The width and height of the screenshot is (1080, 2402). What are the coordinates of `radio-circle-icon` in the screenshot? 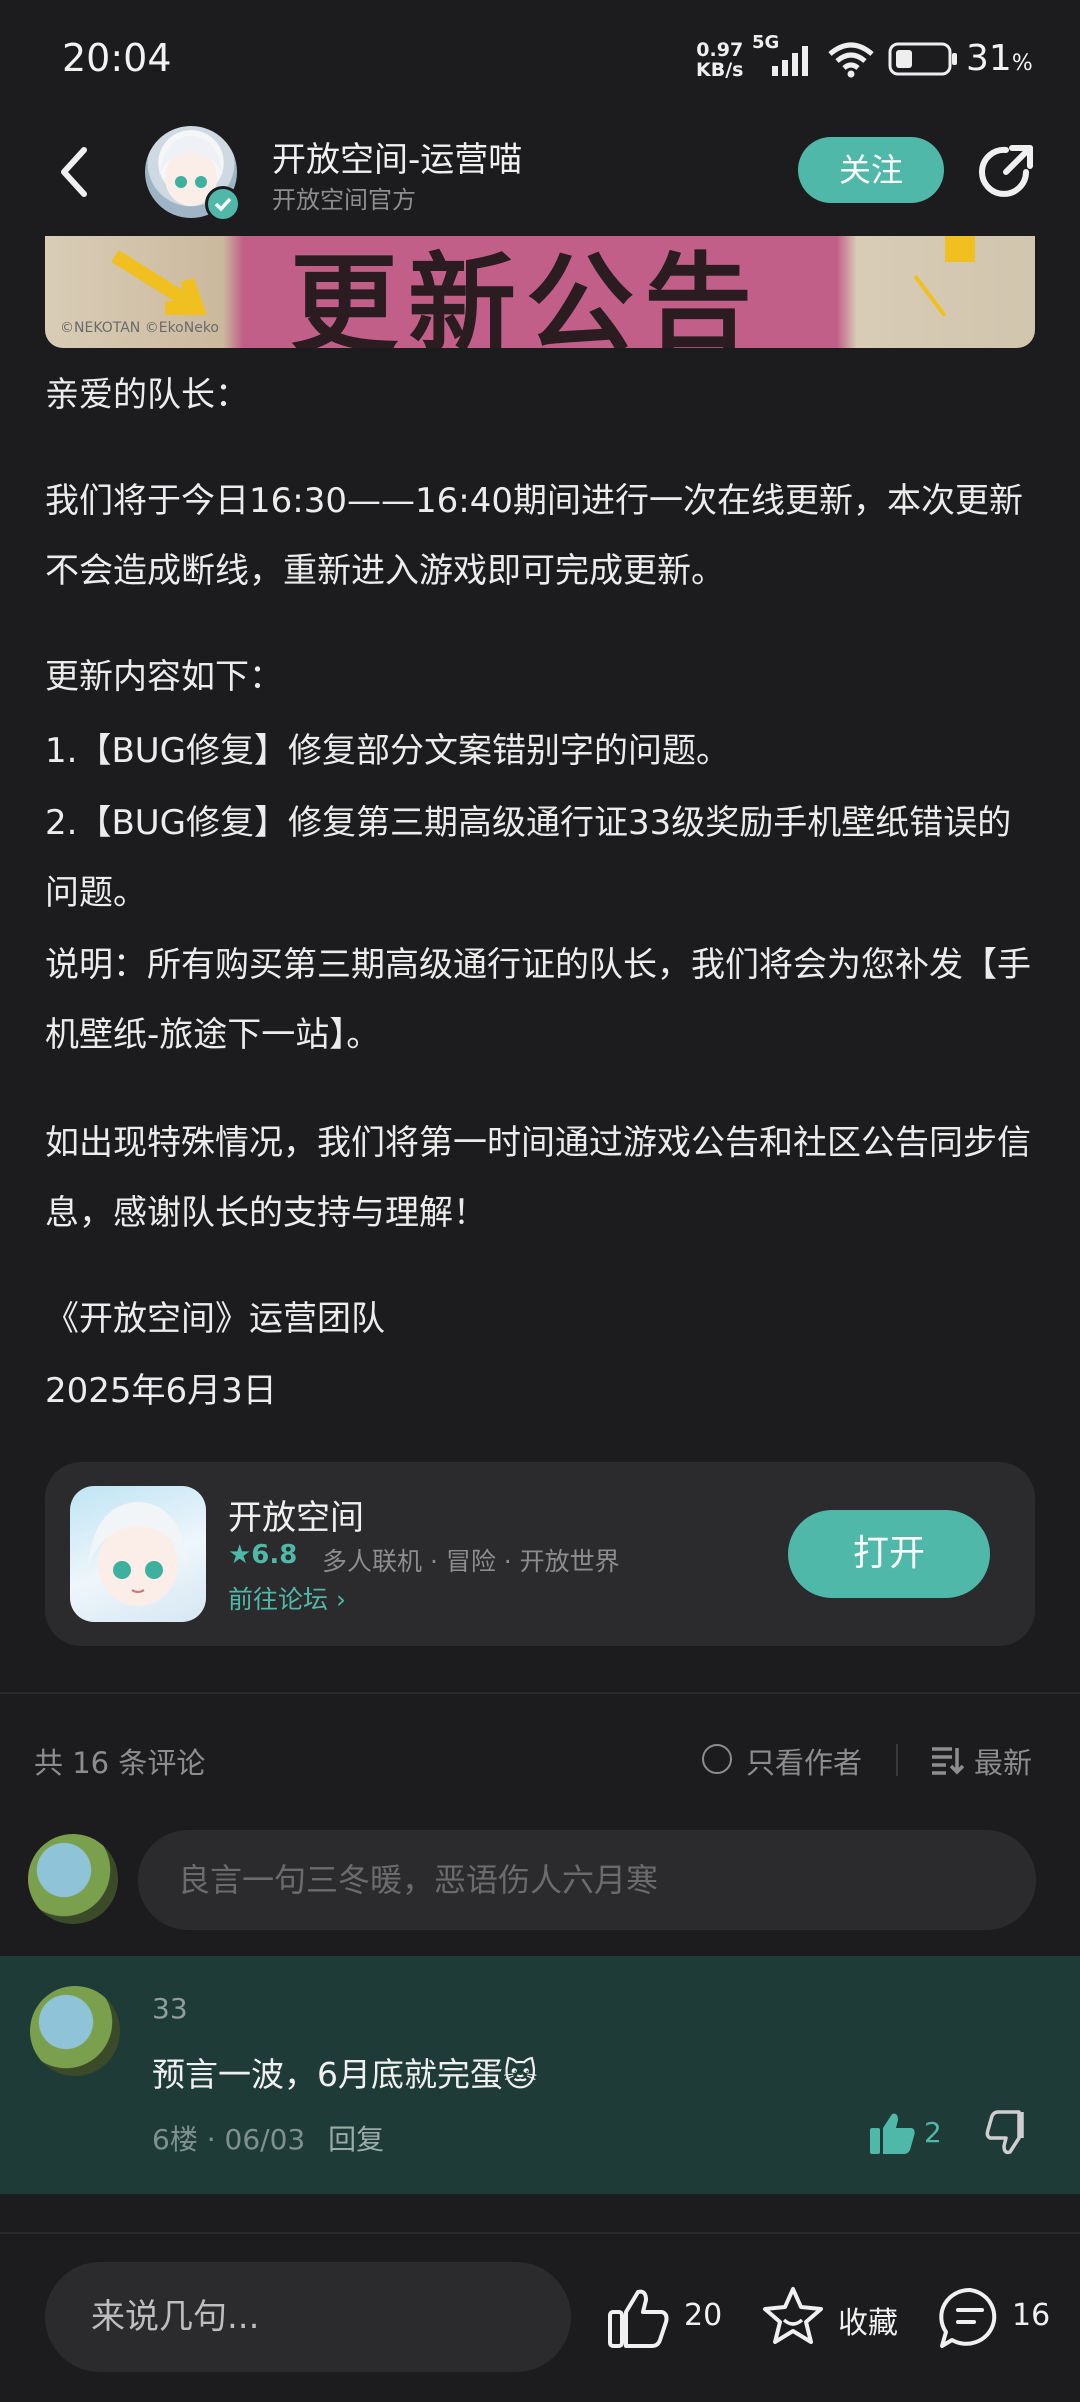 It's located at (717, 1759).